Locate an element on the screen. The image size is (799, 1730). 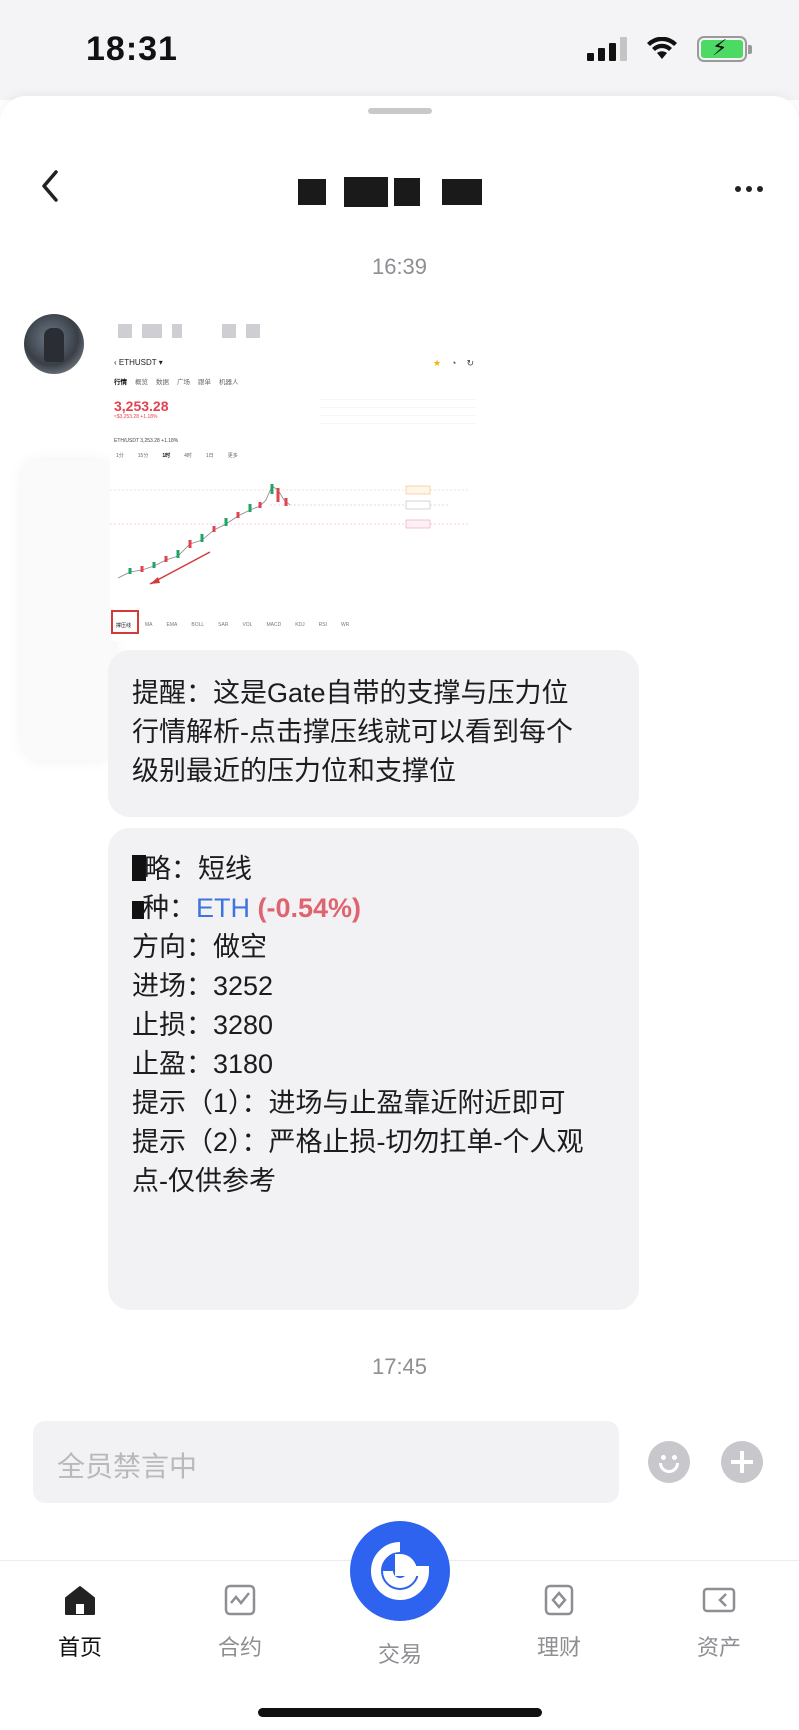
image-tabs: 行情 概览 数据 广场 跟单 机器人 is located at coordinates (176, 382).